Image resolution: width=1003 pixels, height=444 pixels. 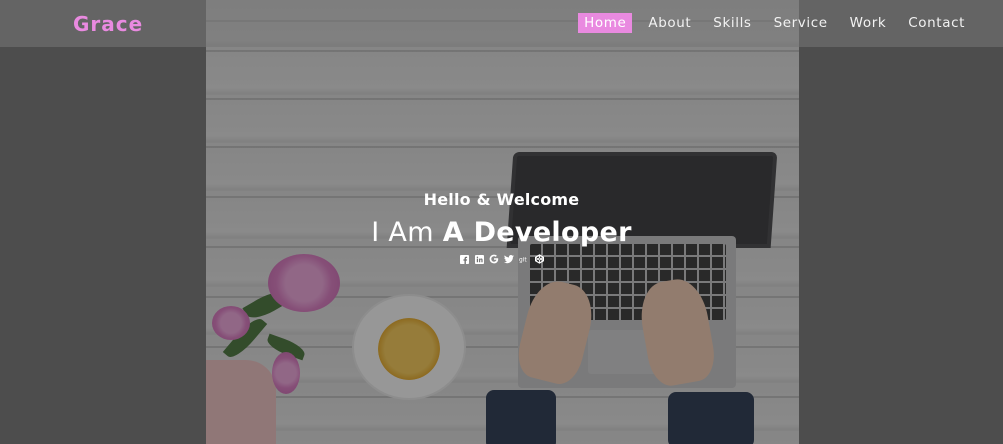 I want to click on headline-prefix: I Am, so click(x=402, y=232).